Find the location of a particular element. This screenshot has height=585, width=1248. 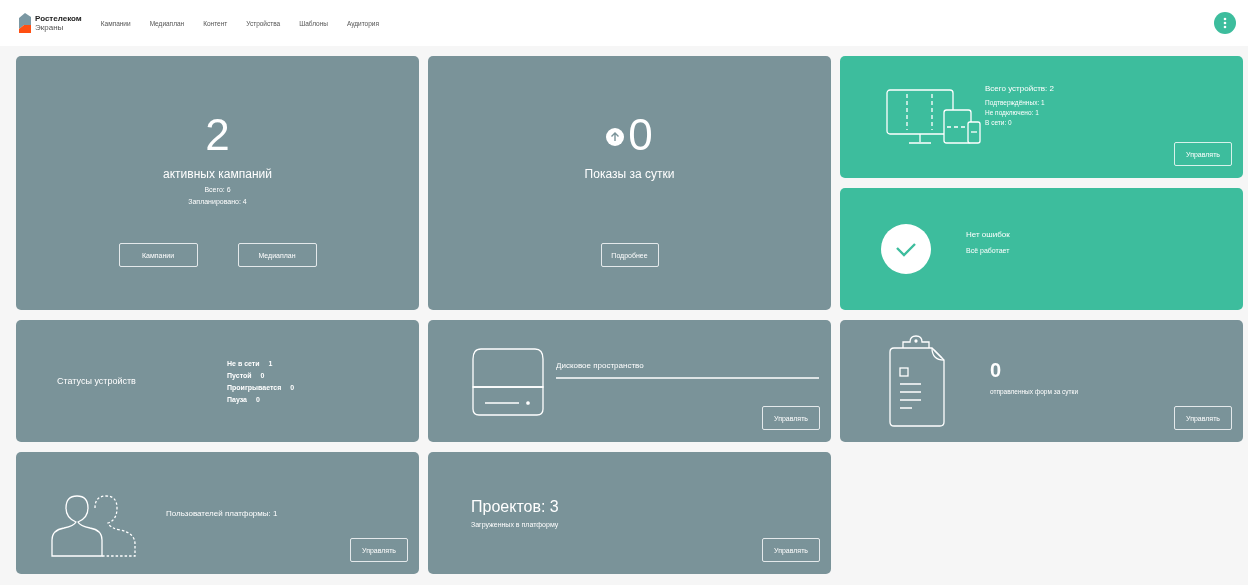

card-title: Дисковое пространство is located at coordinates (600, 365).